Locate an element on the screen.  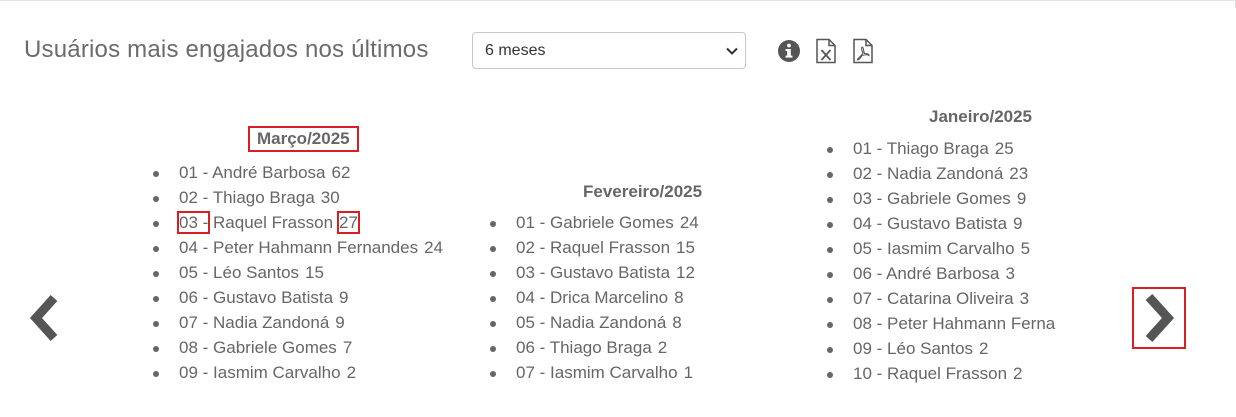
list-item: 04 - Gustavo Batista 9 is located at coordinates (944, 223).